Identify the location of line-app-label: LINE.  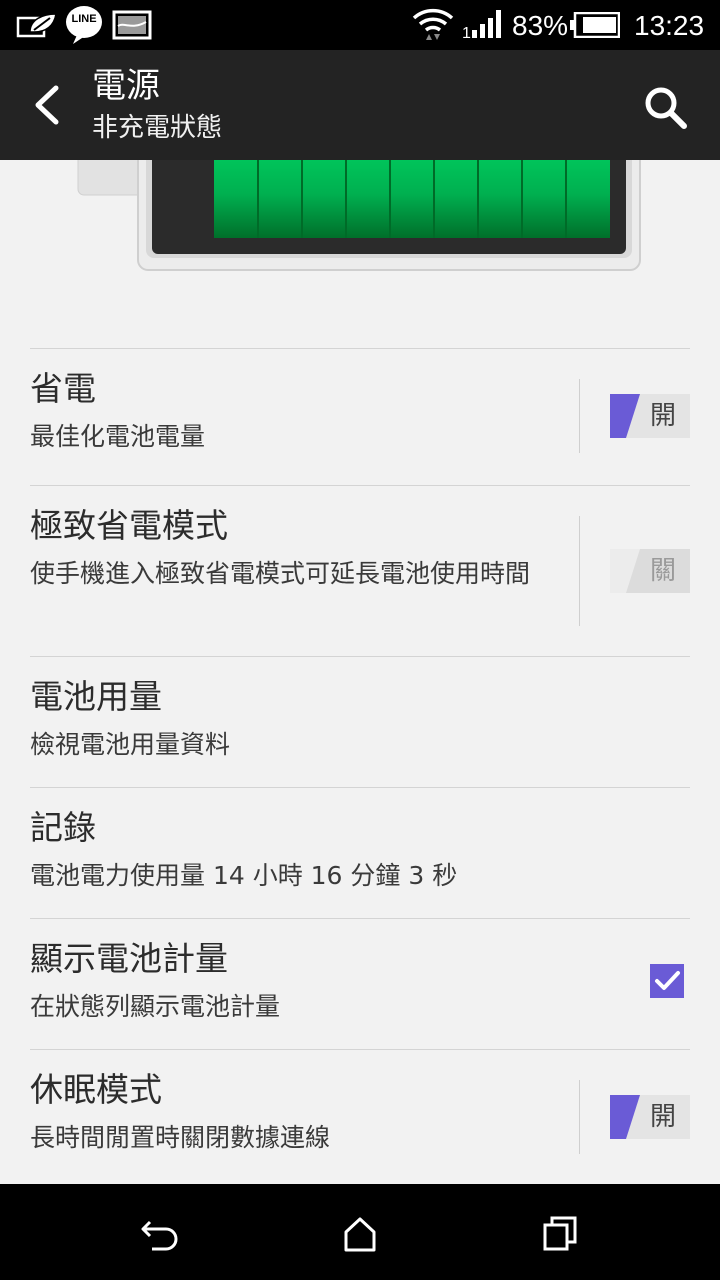
(84, 19).